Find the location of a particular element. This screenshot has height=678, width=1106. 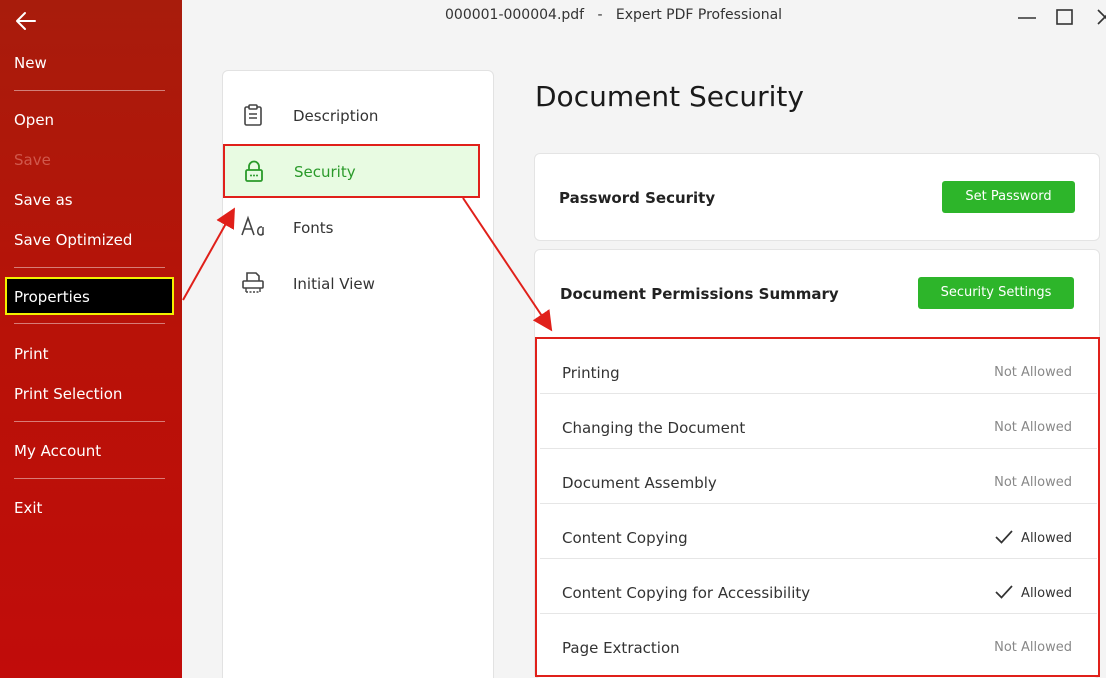

category-label: Fonts is located at coordinates (313, 228).